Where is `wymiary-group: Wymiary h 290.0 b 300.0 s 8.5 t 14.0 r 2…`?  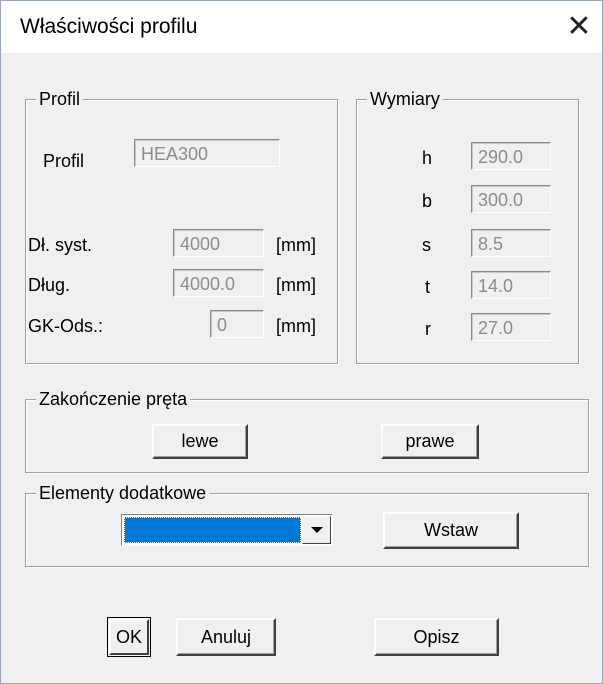
wymiary-group: Wymiary h 290.0 b 300.0 s 8.5 t 14.0 r 2… is located at coordinates (467, 226).